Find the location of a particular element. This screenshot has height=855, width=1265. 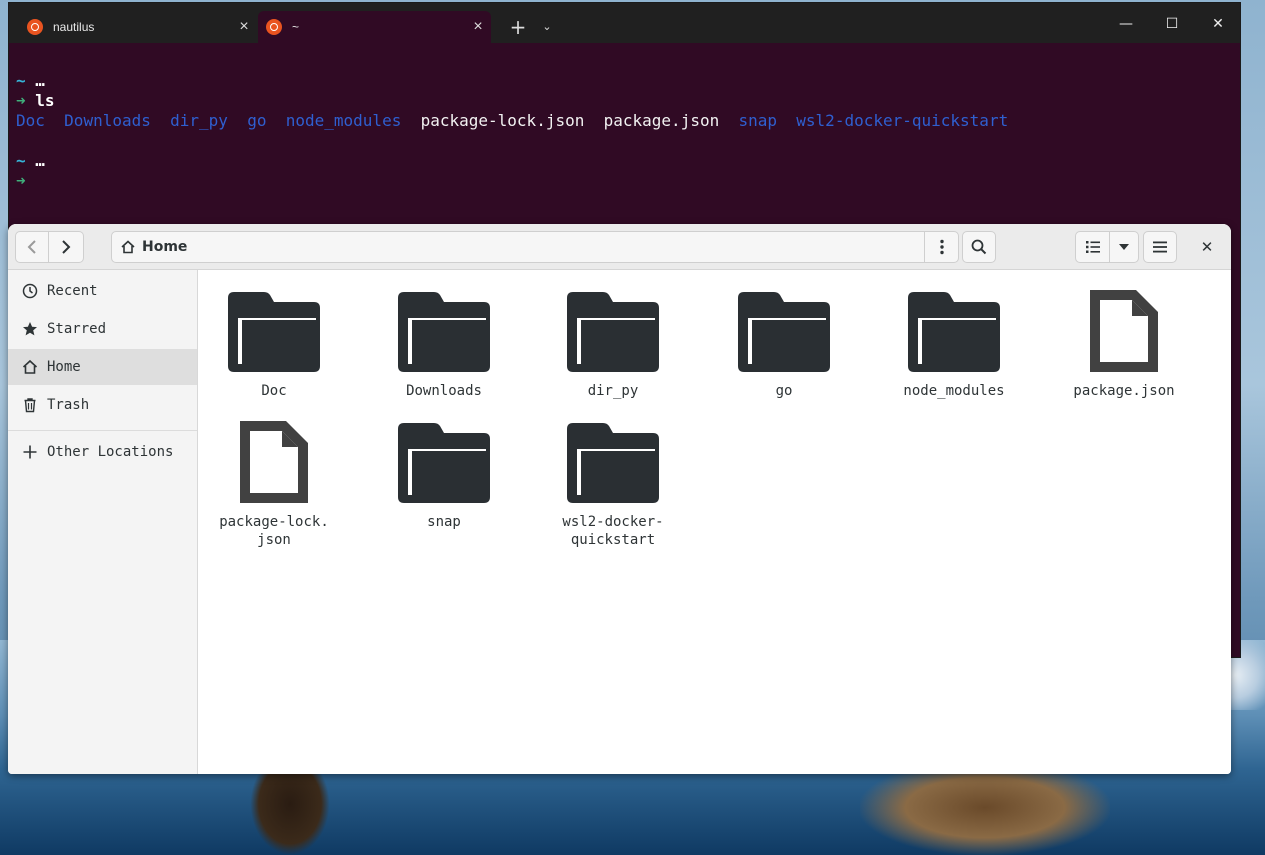

file-name-label: wsl2-docker- quickstart is located at coordinates (613, 531).